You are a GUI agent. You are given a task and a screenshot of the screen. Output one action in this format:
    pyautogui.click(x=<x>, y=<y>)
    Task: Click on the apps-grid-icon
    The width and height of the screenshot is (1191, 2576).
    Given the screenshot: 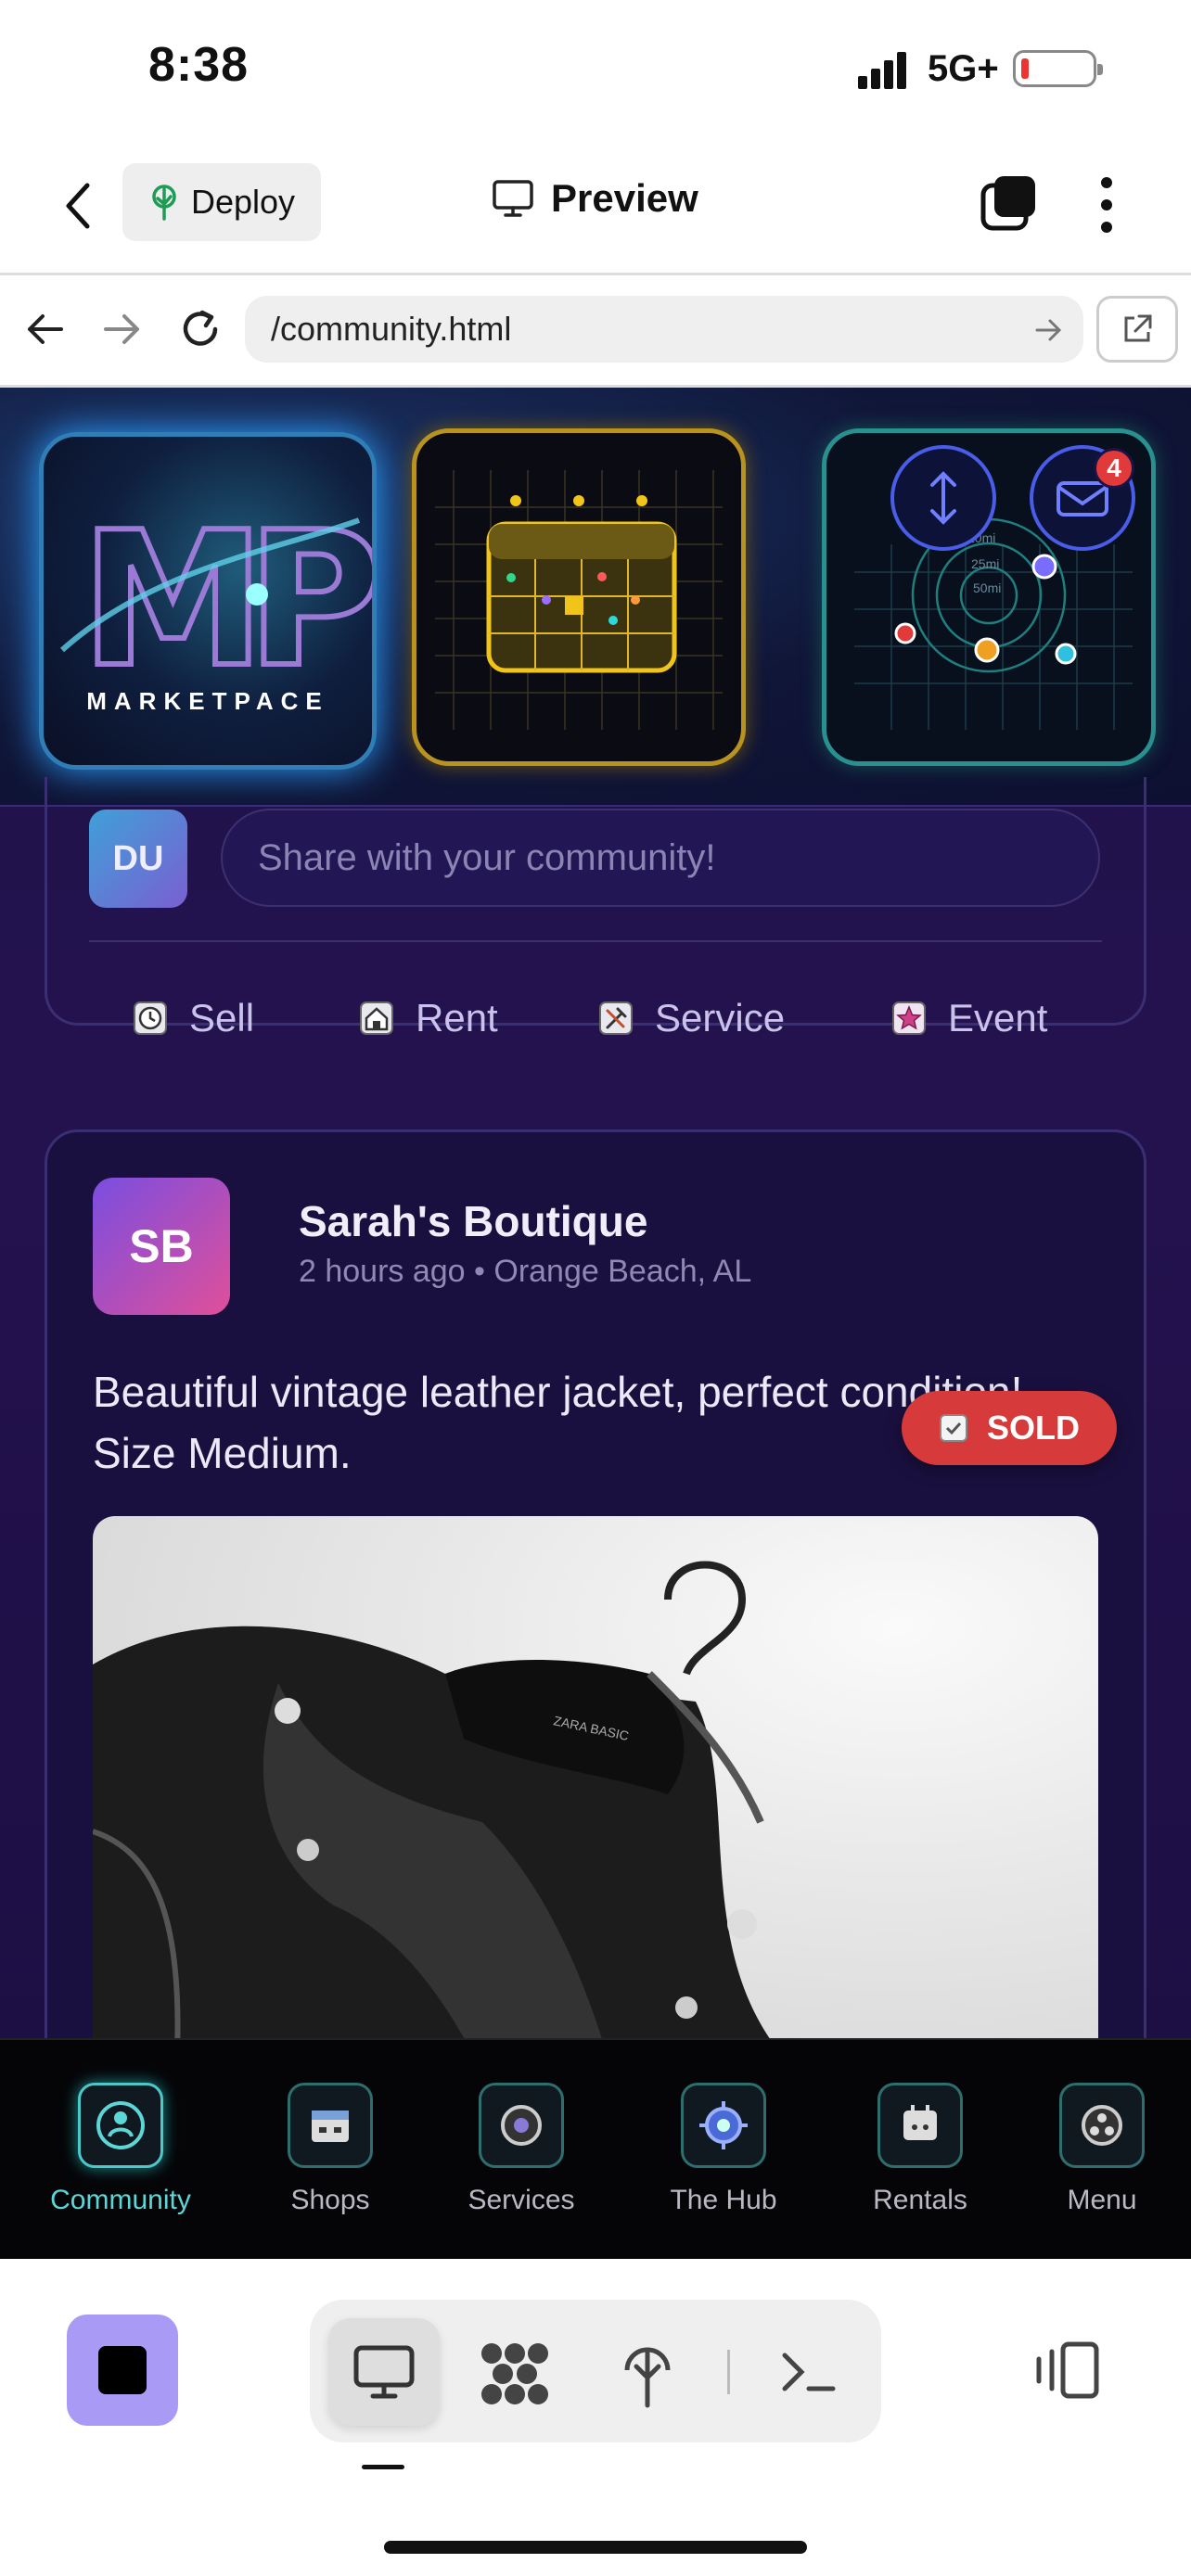 What is the action you would take?
    pyautogui.click(x=515, y=2373)
    